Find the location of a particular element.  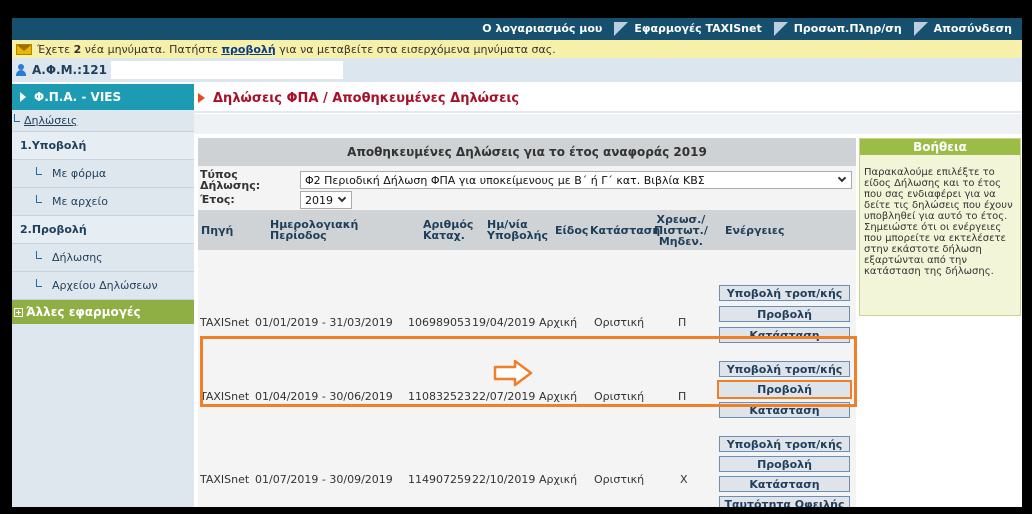

nav-personal-info: Προσωπ.Πληρ/ση is located at coordinates (857, 29).